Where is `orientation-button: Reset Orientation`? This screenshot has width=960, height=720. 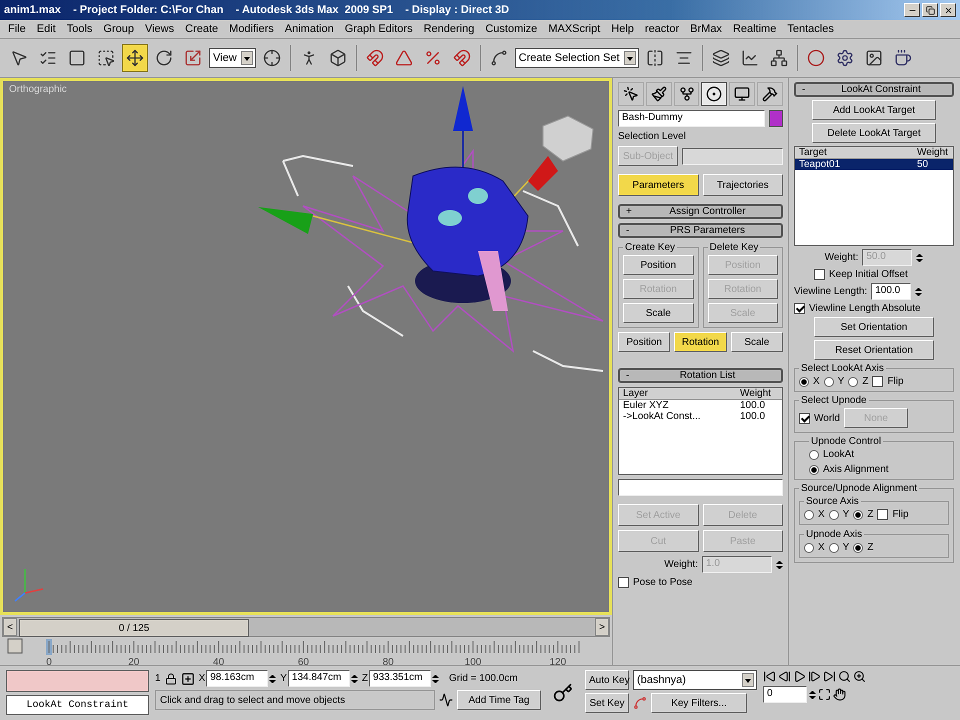
orientation-button: Reset Orientation is located at coordinates (874, 350).